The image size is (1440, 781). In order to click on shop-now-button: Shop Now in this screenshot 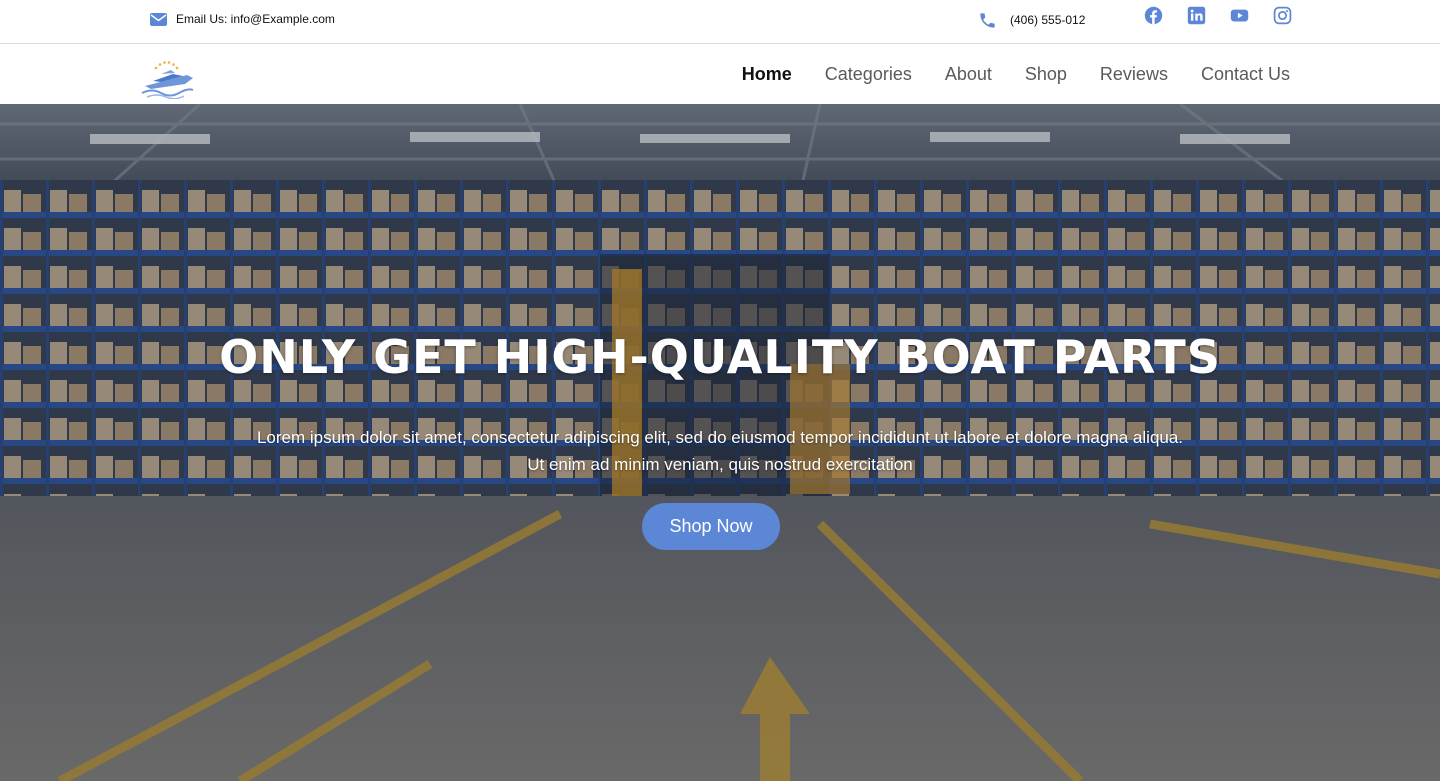, I will do `click(711, 526)`.